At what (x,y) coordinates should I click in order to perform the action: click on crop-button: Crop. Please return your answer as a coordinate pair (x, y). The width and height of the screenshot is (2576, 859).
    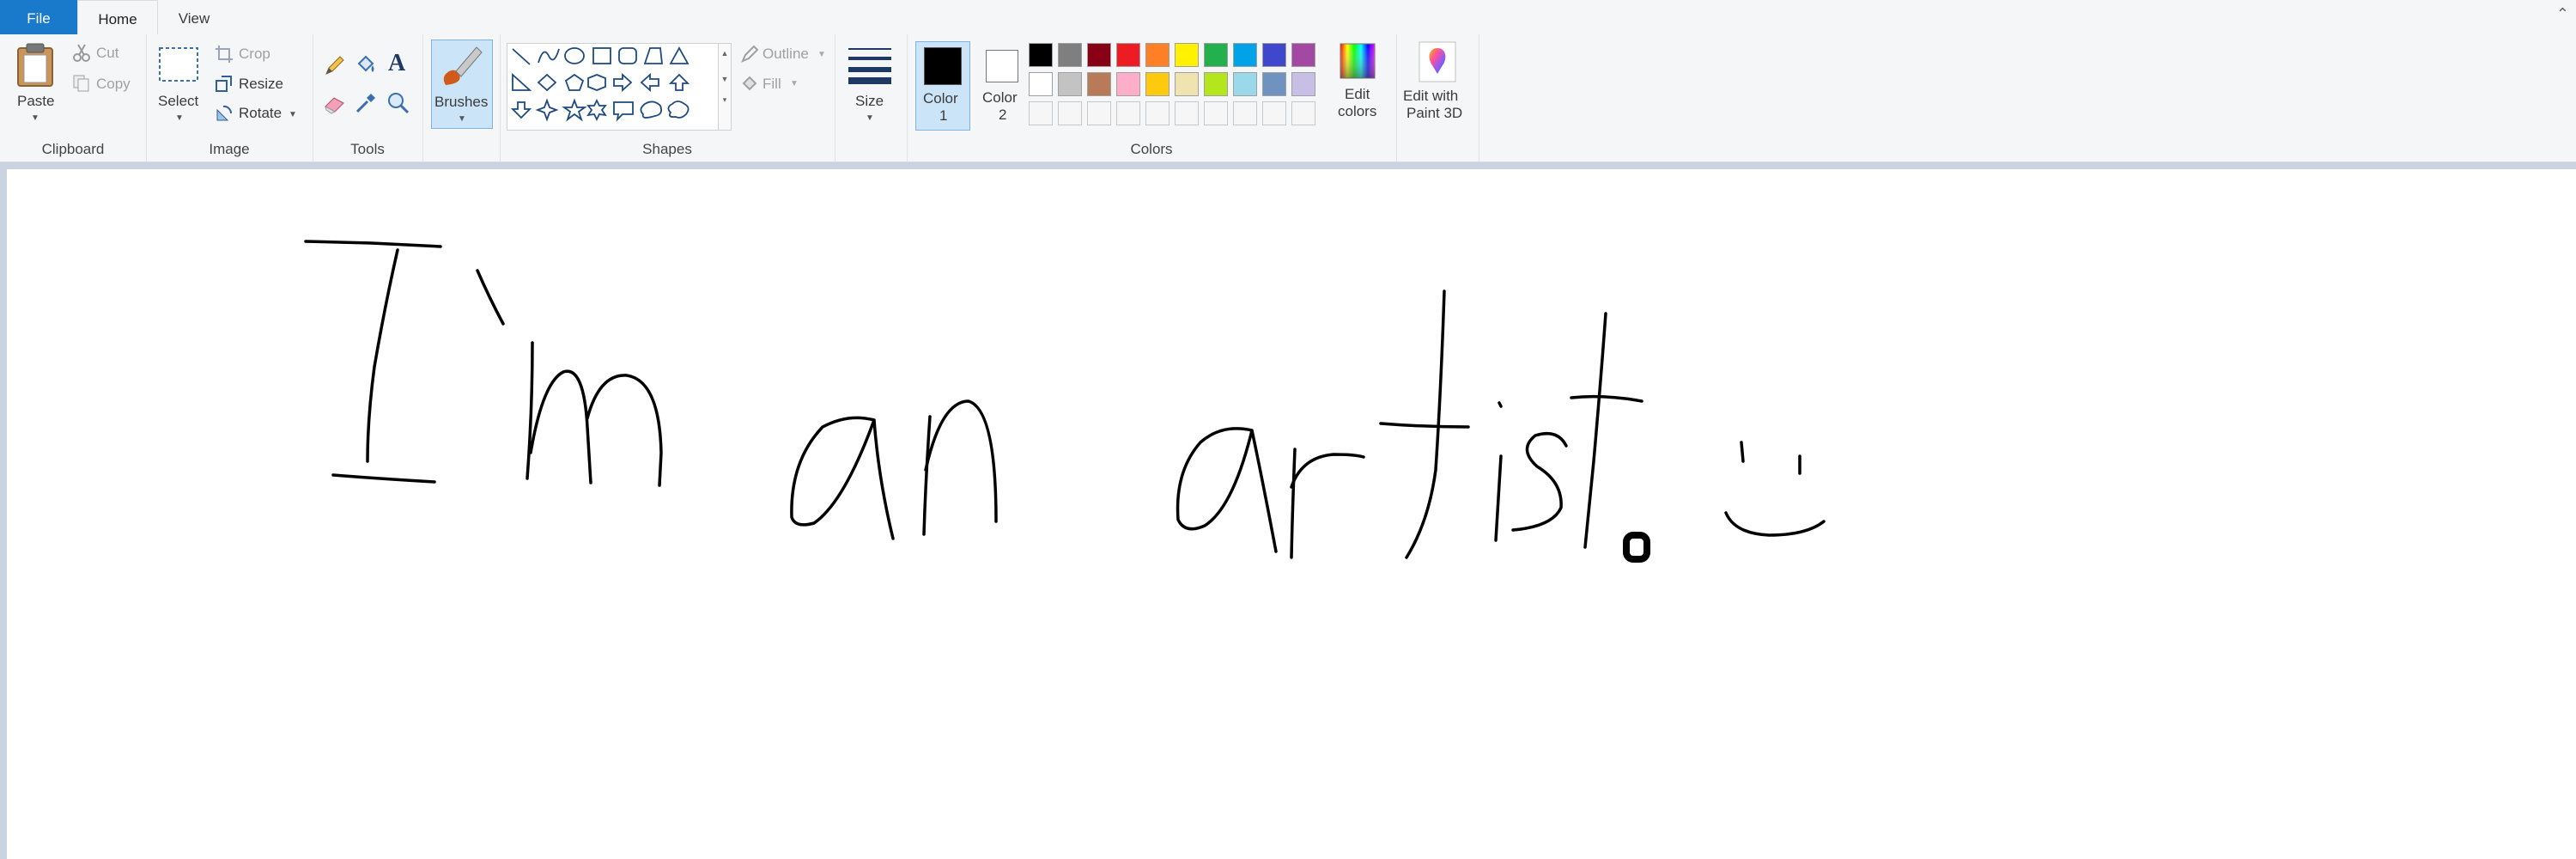
    Looking at the image, I should click on (254, 55).